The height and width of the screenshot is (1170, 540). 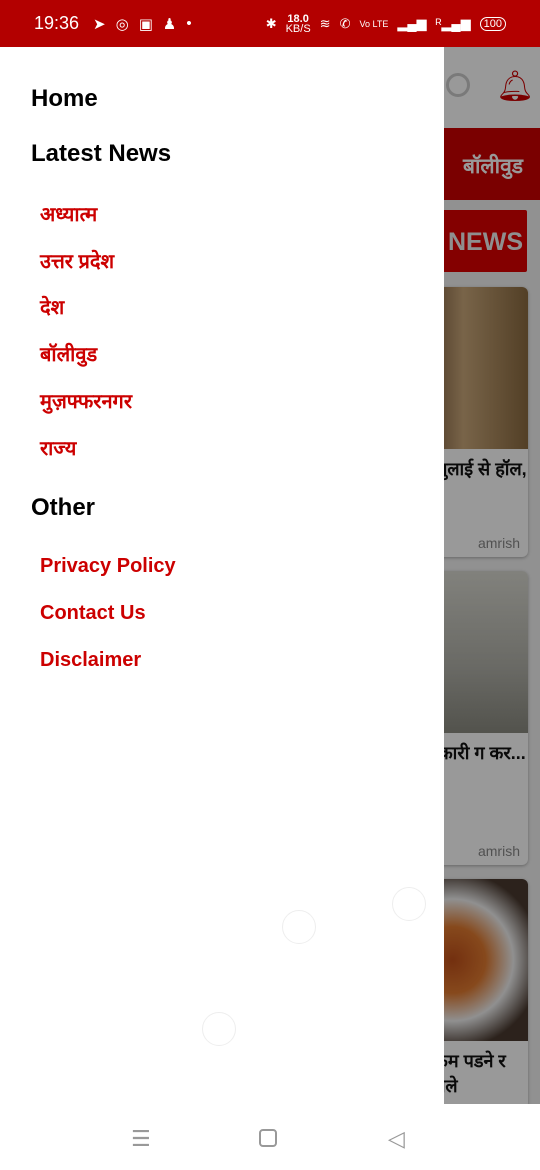 I want to click on drawer-item-privacy-policy: Privacy Policy, so click(x=108, y=566).